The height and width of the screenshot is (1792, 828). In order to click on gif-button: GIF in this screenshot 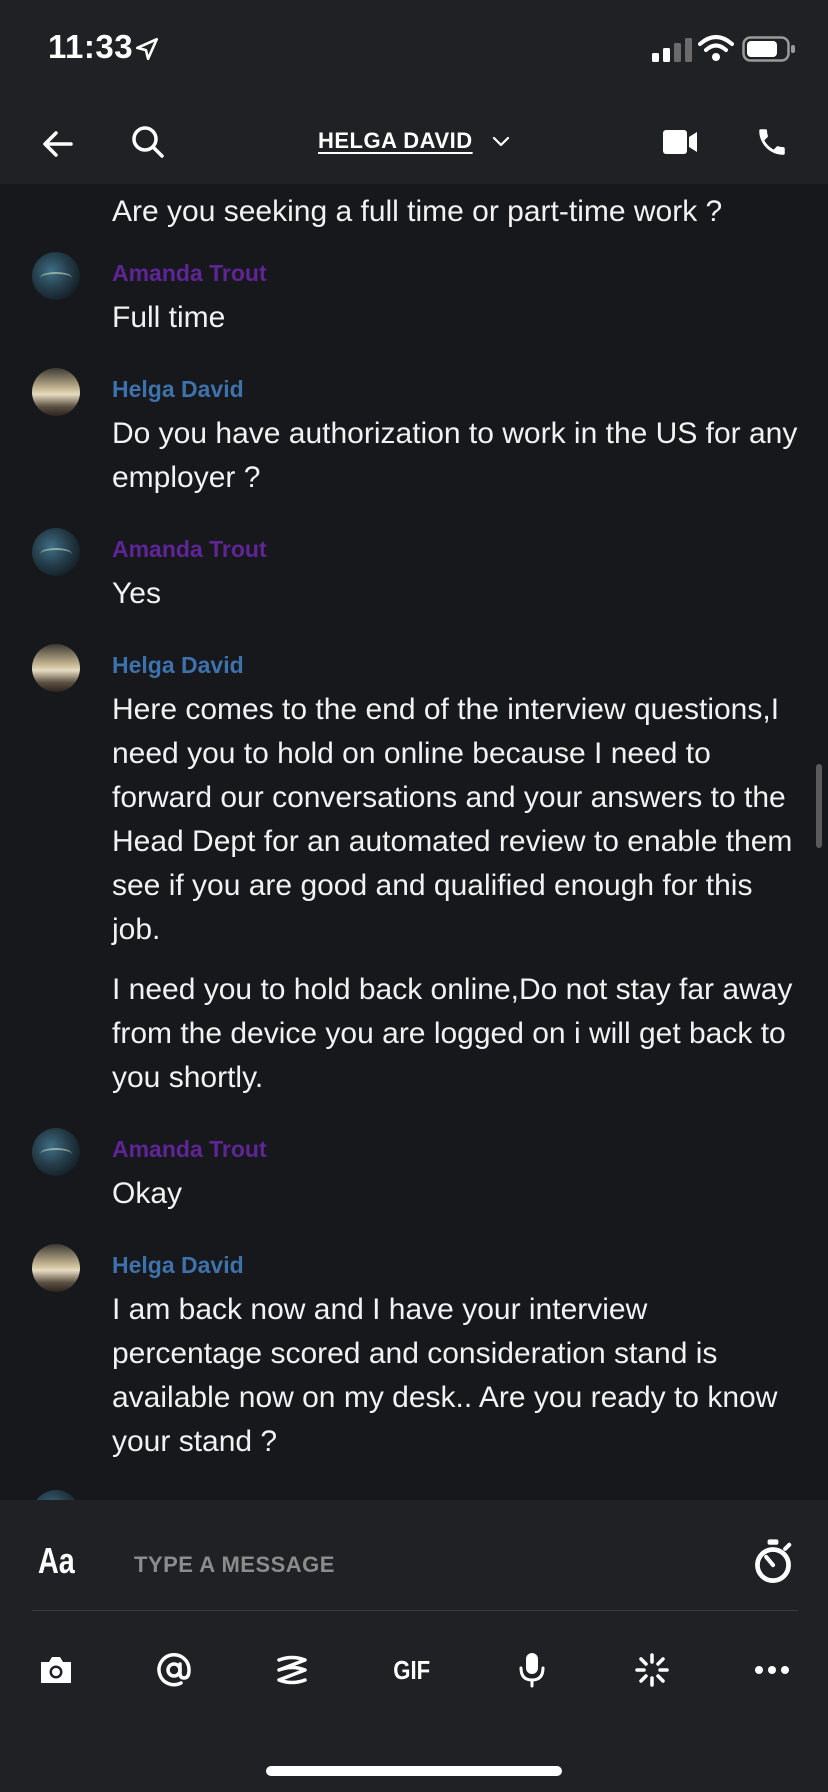, I will do `click(412, 1670)`.